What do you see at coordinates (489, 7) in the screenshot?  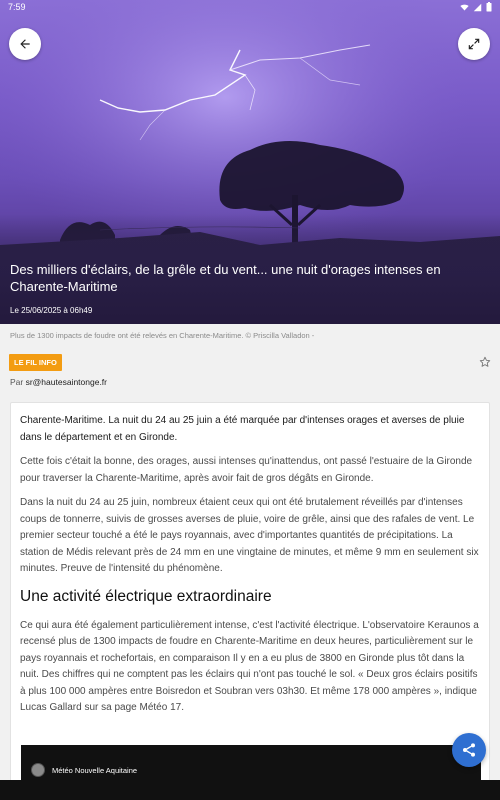 I see `battery-icon` at bounding box center [489, 7].